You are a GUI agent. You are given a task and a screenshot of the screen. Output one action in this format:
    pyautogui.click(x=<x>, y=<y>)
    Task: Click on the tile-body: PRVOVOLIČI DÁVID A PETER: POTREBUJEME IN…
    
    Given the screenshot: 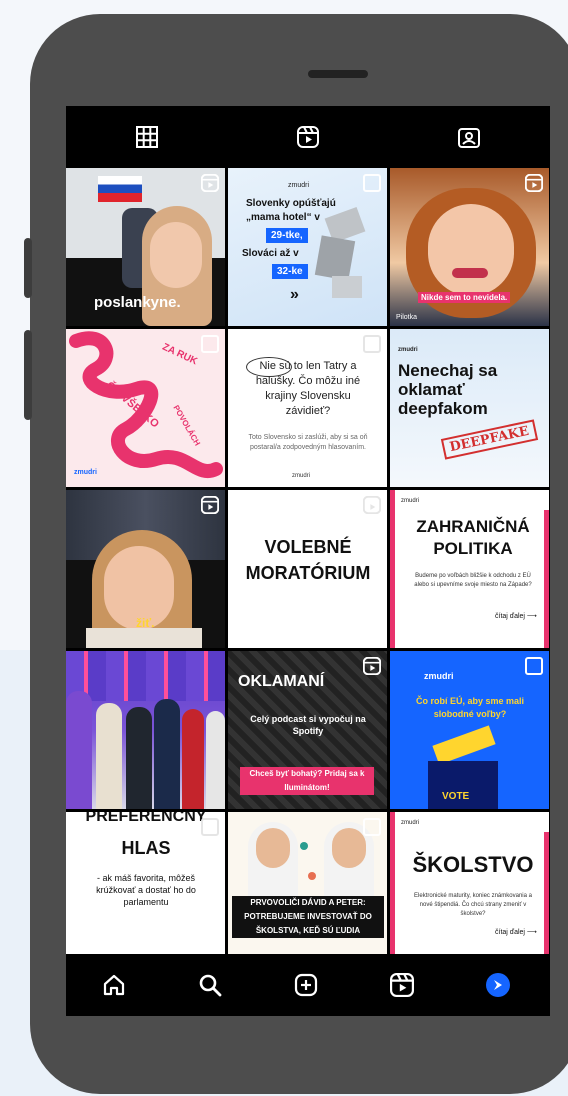 What is the action you would take?
    pyautogui.click(x=308, y=917)
    